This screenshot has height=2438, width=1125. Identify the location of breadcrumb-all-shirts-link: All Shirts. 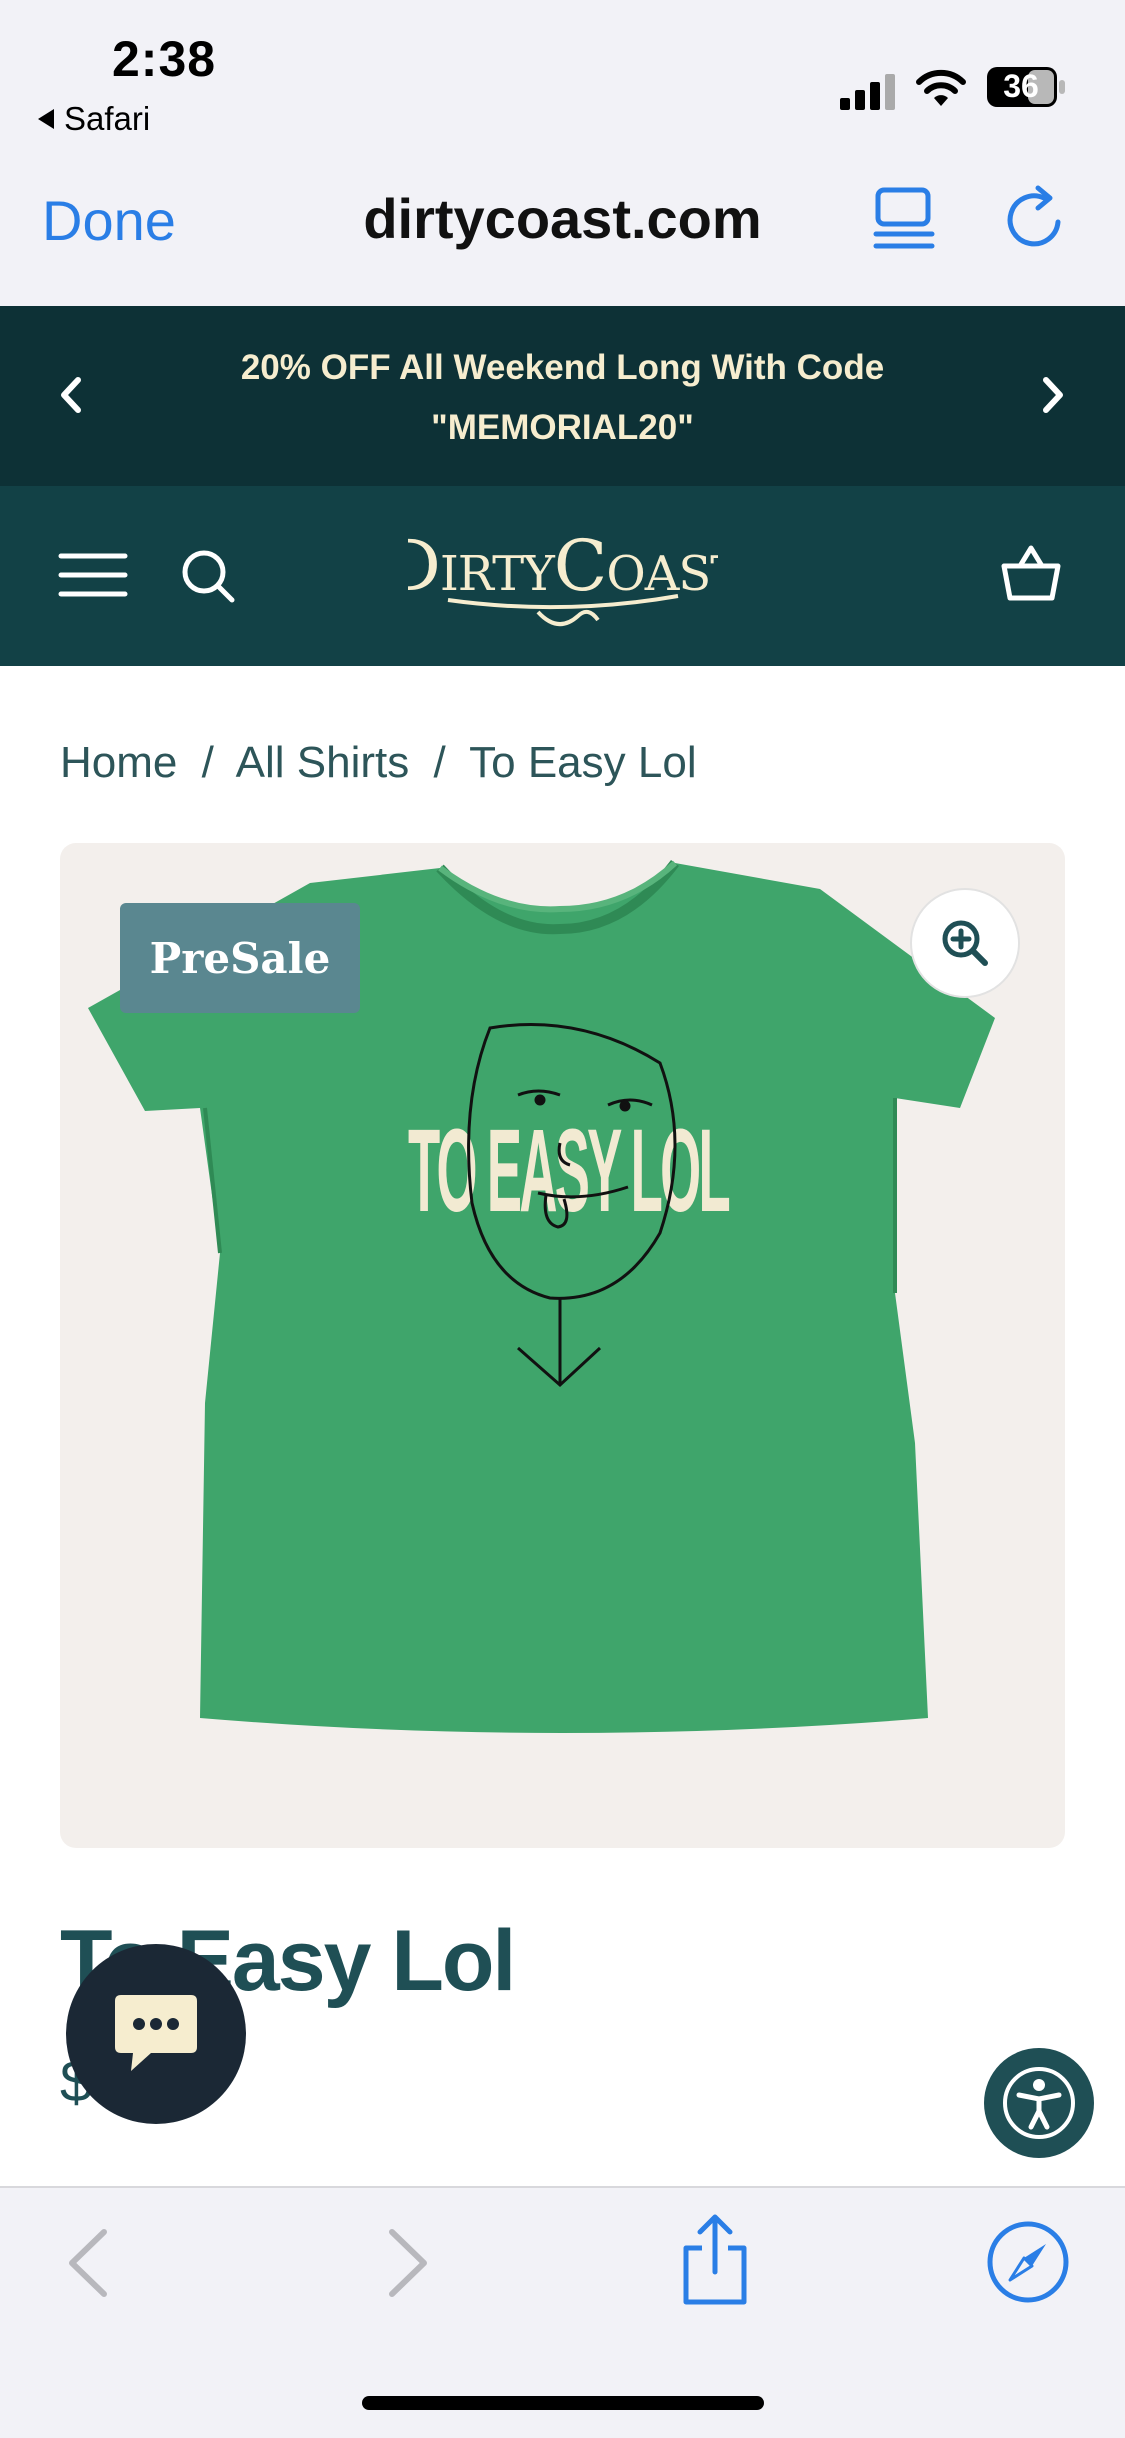
(323, 762).